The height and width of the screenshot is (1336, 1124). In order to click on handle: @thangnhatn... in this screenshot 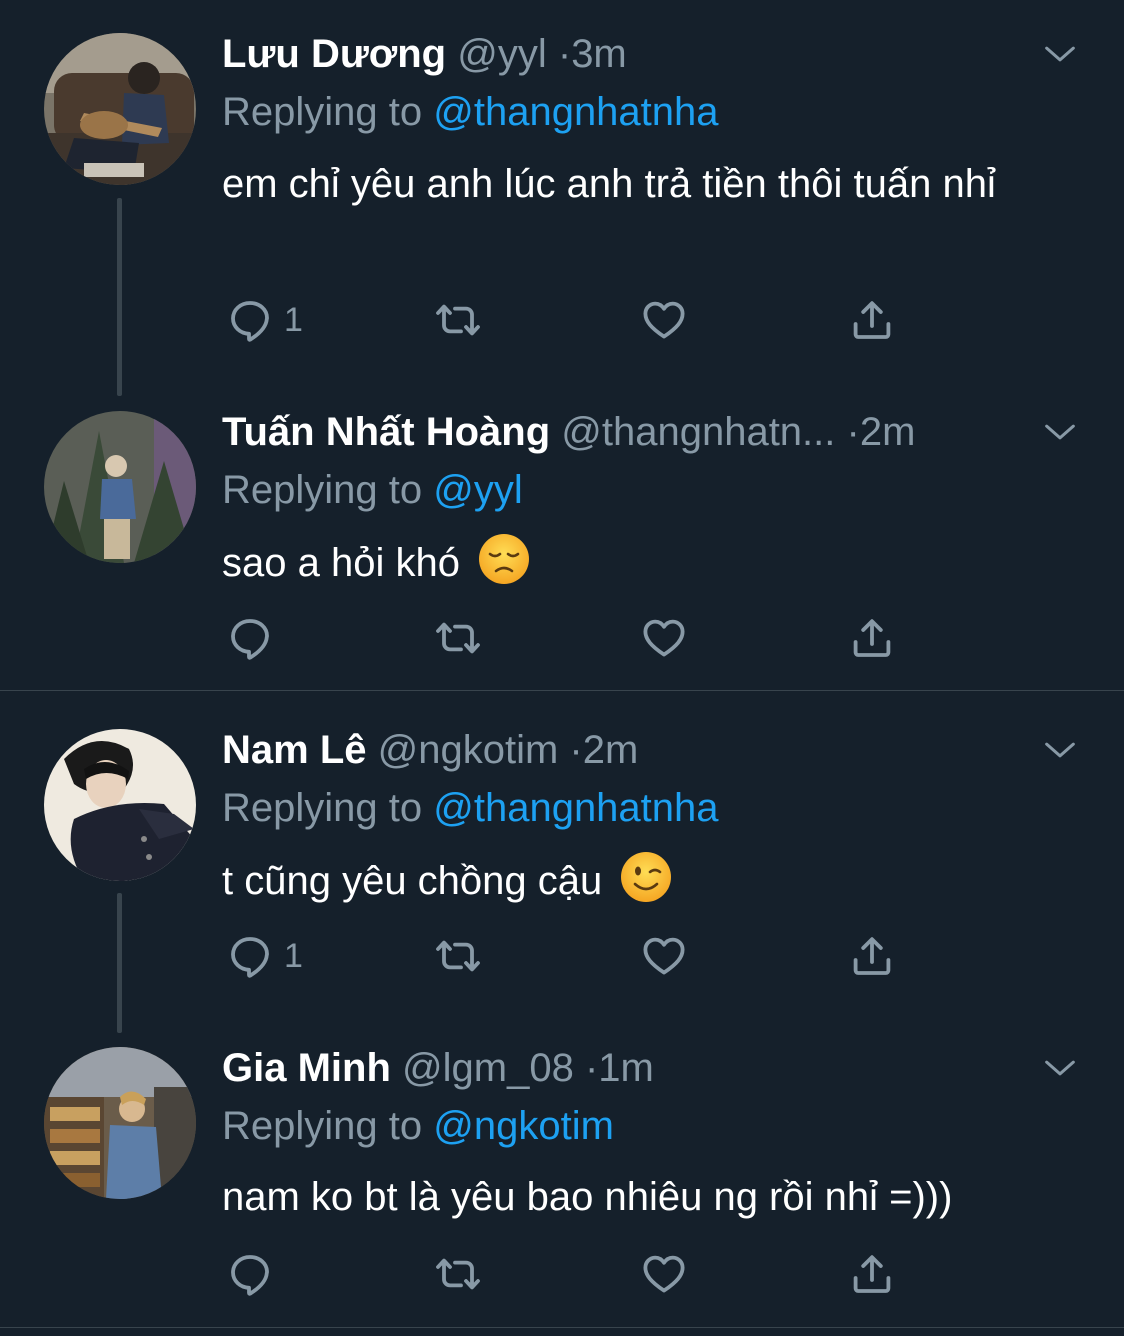, I will do `click(698, 432)`.